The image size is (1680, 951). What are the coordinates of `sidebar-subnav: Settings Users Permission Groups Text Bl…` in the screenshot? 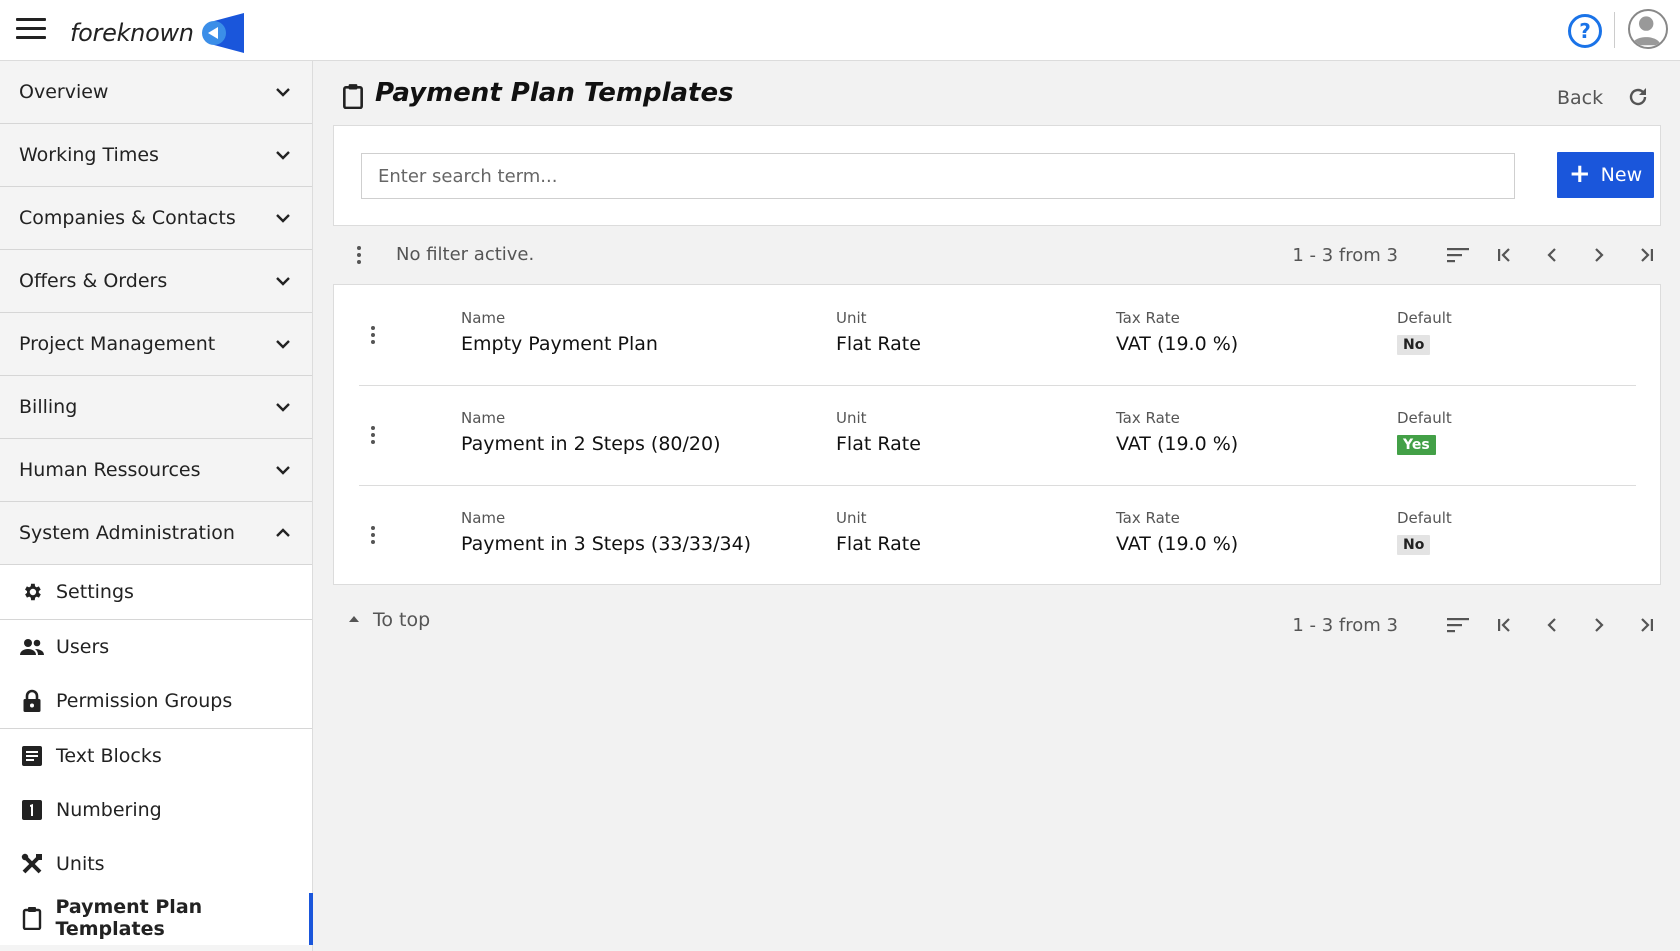 It's located at (156, 755).